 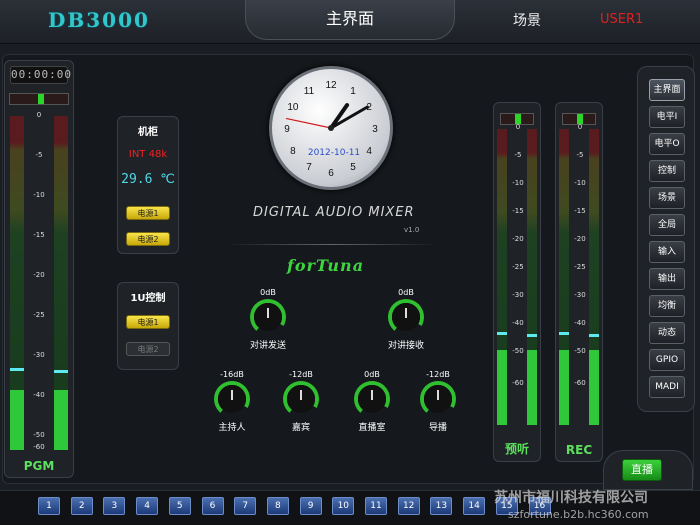 I want to click on page-button-3: 3, so click(x=114, y=506).